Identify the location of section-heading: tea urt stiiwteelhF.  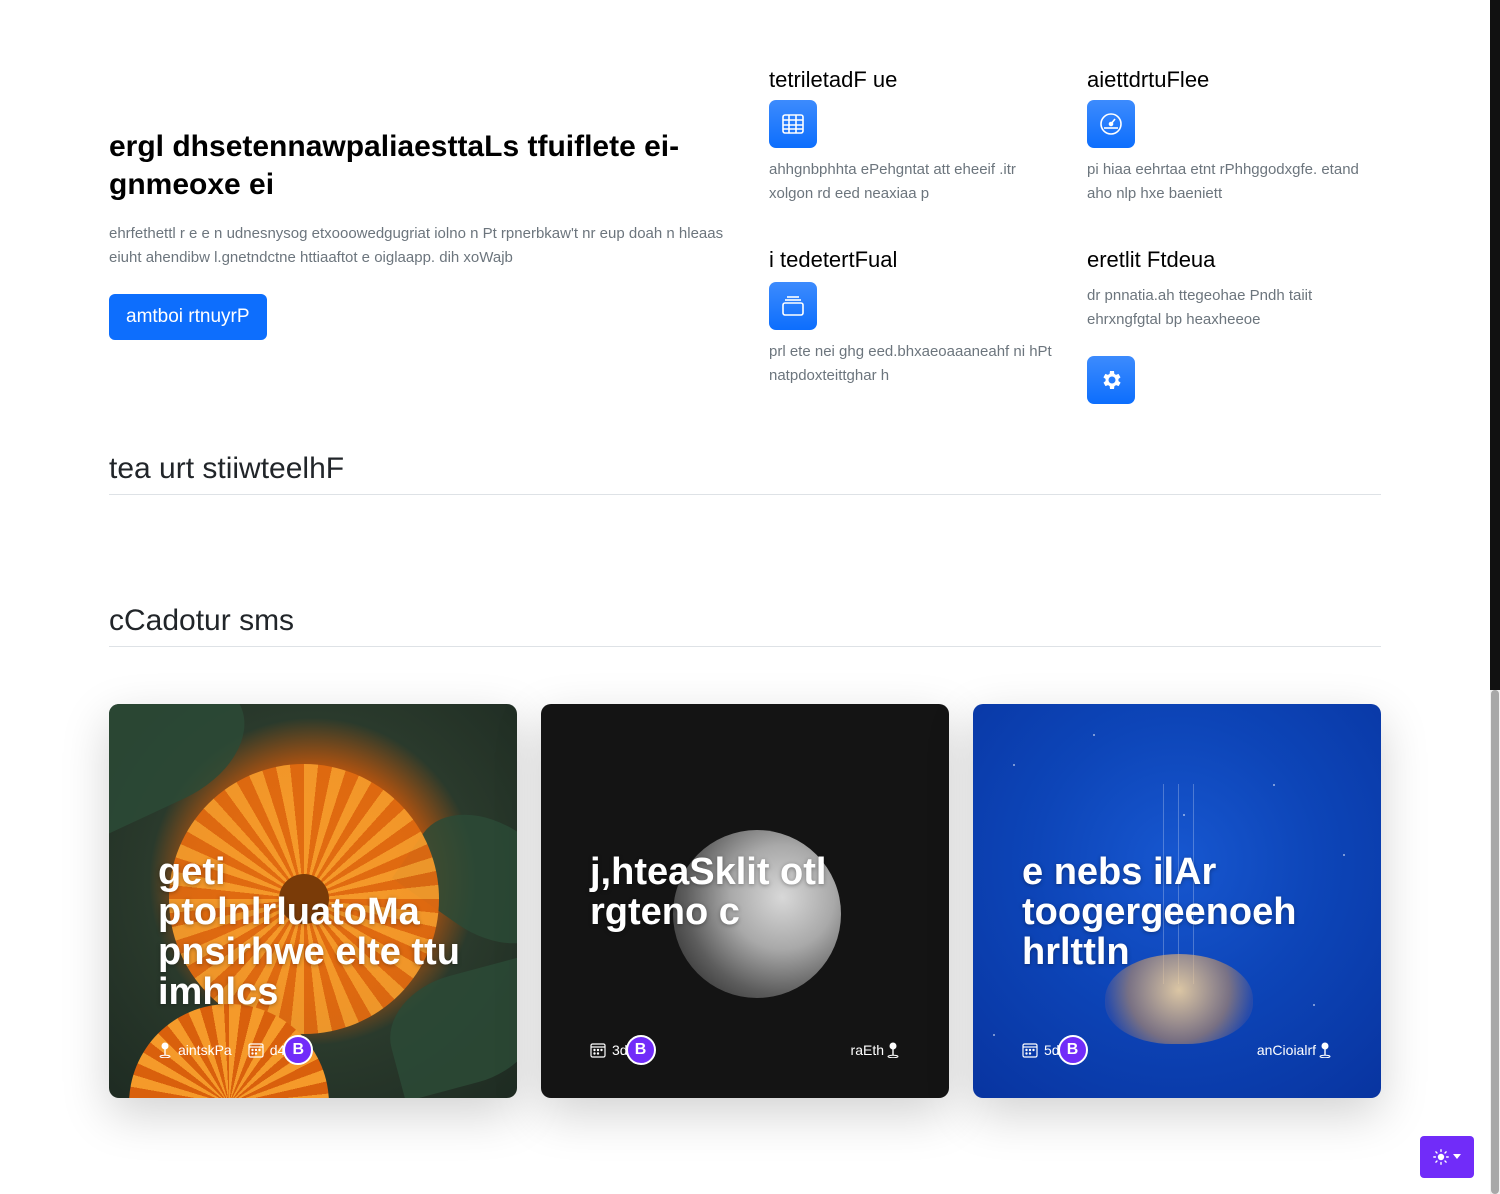
(745, 473).